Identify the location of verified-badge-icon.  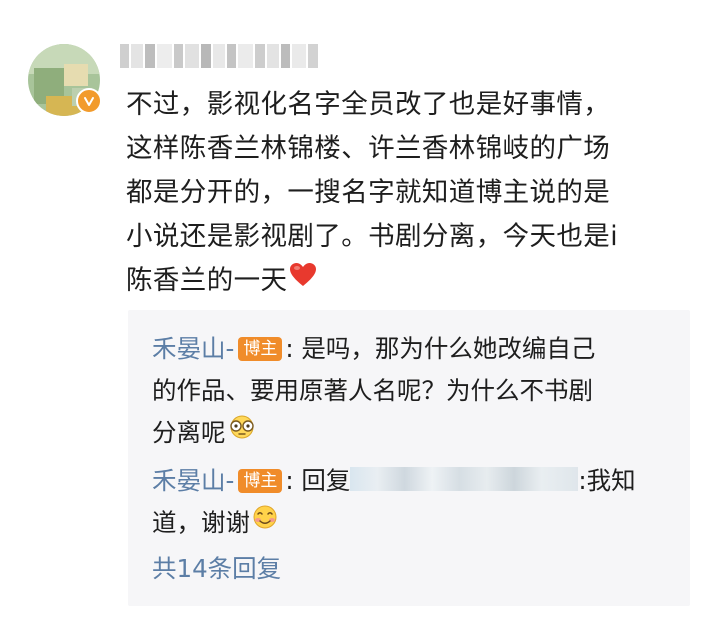
(89, 101).